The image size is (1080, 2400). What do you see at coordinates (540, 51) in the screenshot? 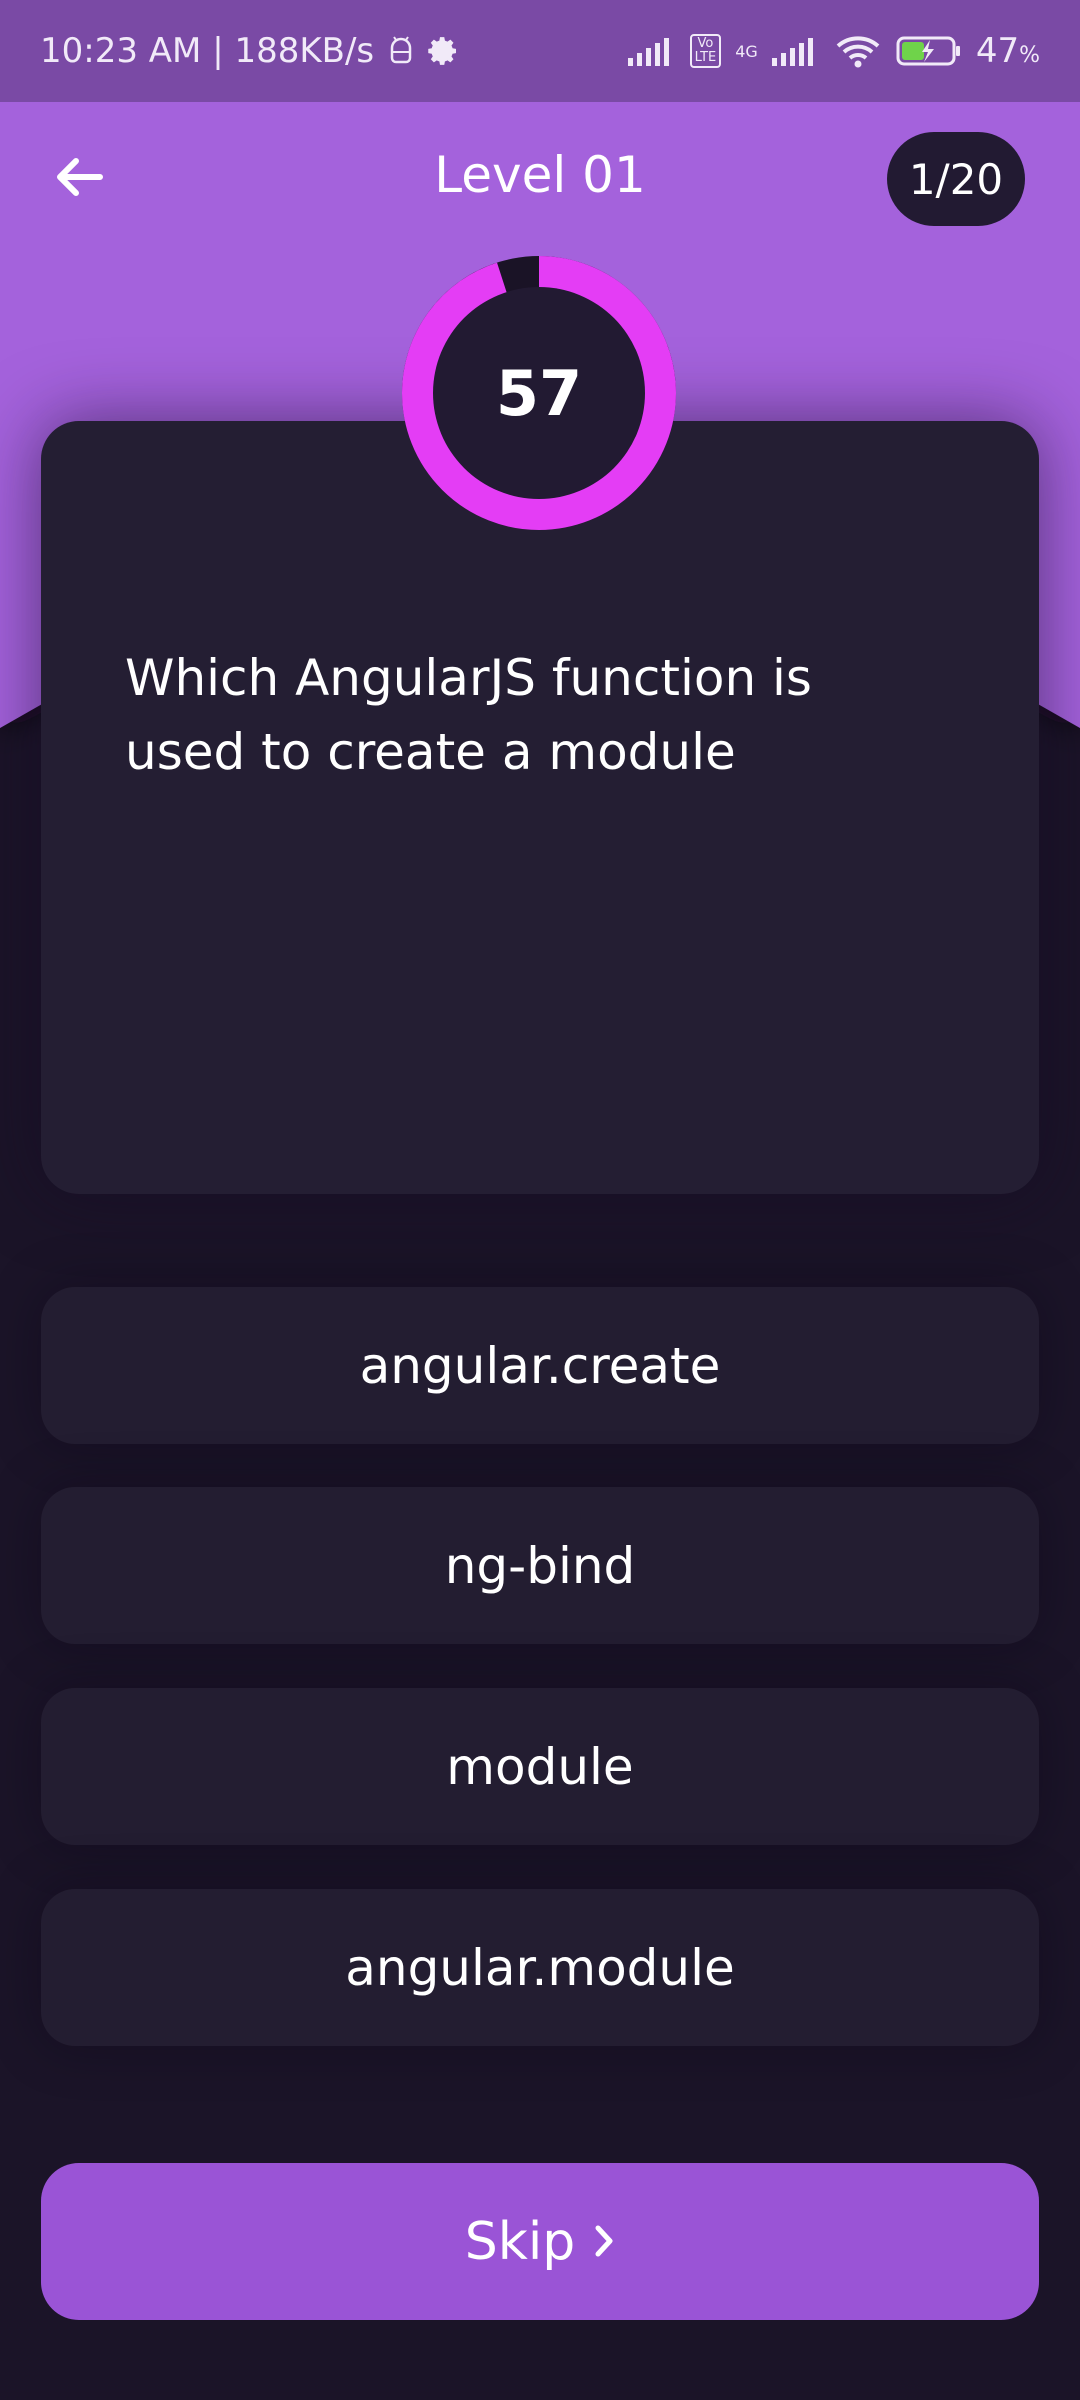
I see `status-bar: 10:23 AM | 188KB/s Vo LTE 4G 47%` at bounding box center [540, 51].